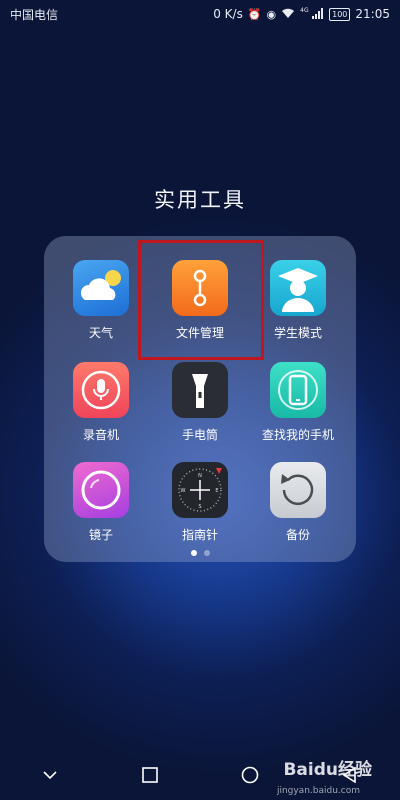  Describe the element at coordinates (298, 490) in the screenshot. I see `backup-icon` at that location.